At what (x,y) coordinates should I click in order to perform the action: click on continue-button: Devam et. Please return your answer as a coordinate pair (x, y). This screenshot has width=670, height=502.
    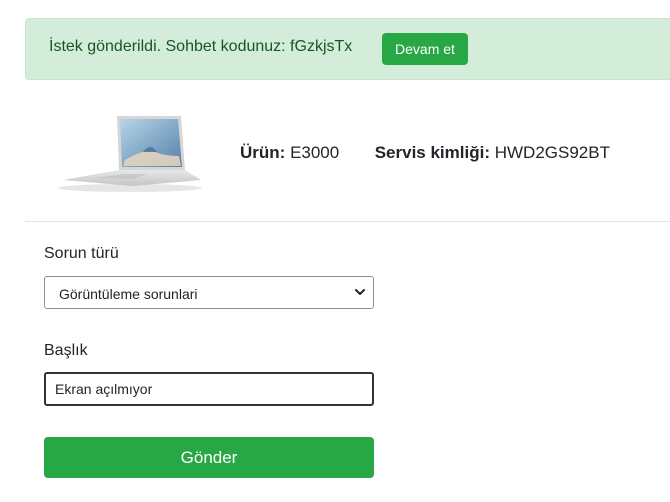
    Looking at the image, I should click on (425, 49).